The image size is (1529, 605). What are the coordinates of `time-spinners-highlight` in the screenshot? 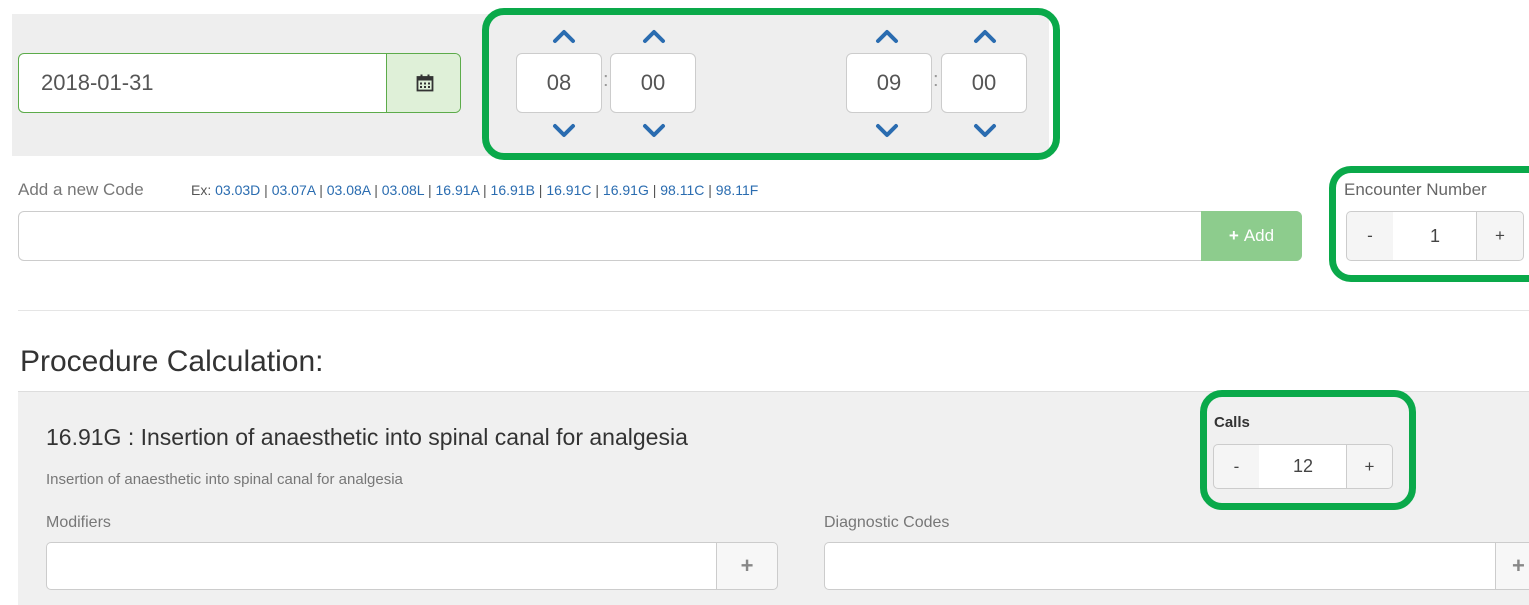 It's located at (771, 84).